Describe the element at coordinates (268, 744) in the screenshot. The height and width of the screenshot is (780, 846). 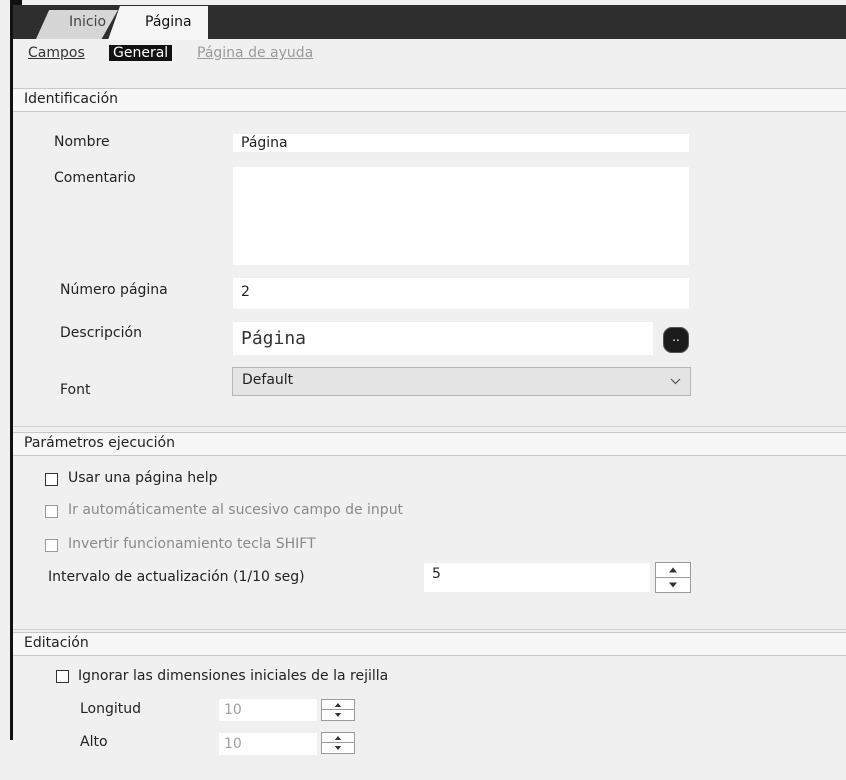
I see `alto-input: 10` at that location.